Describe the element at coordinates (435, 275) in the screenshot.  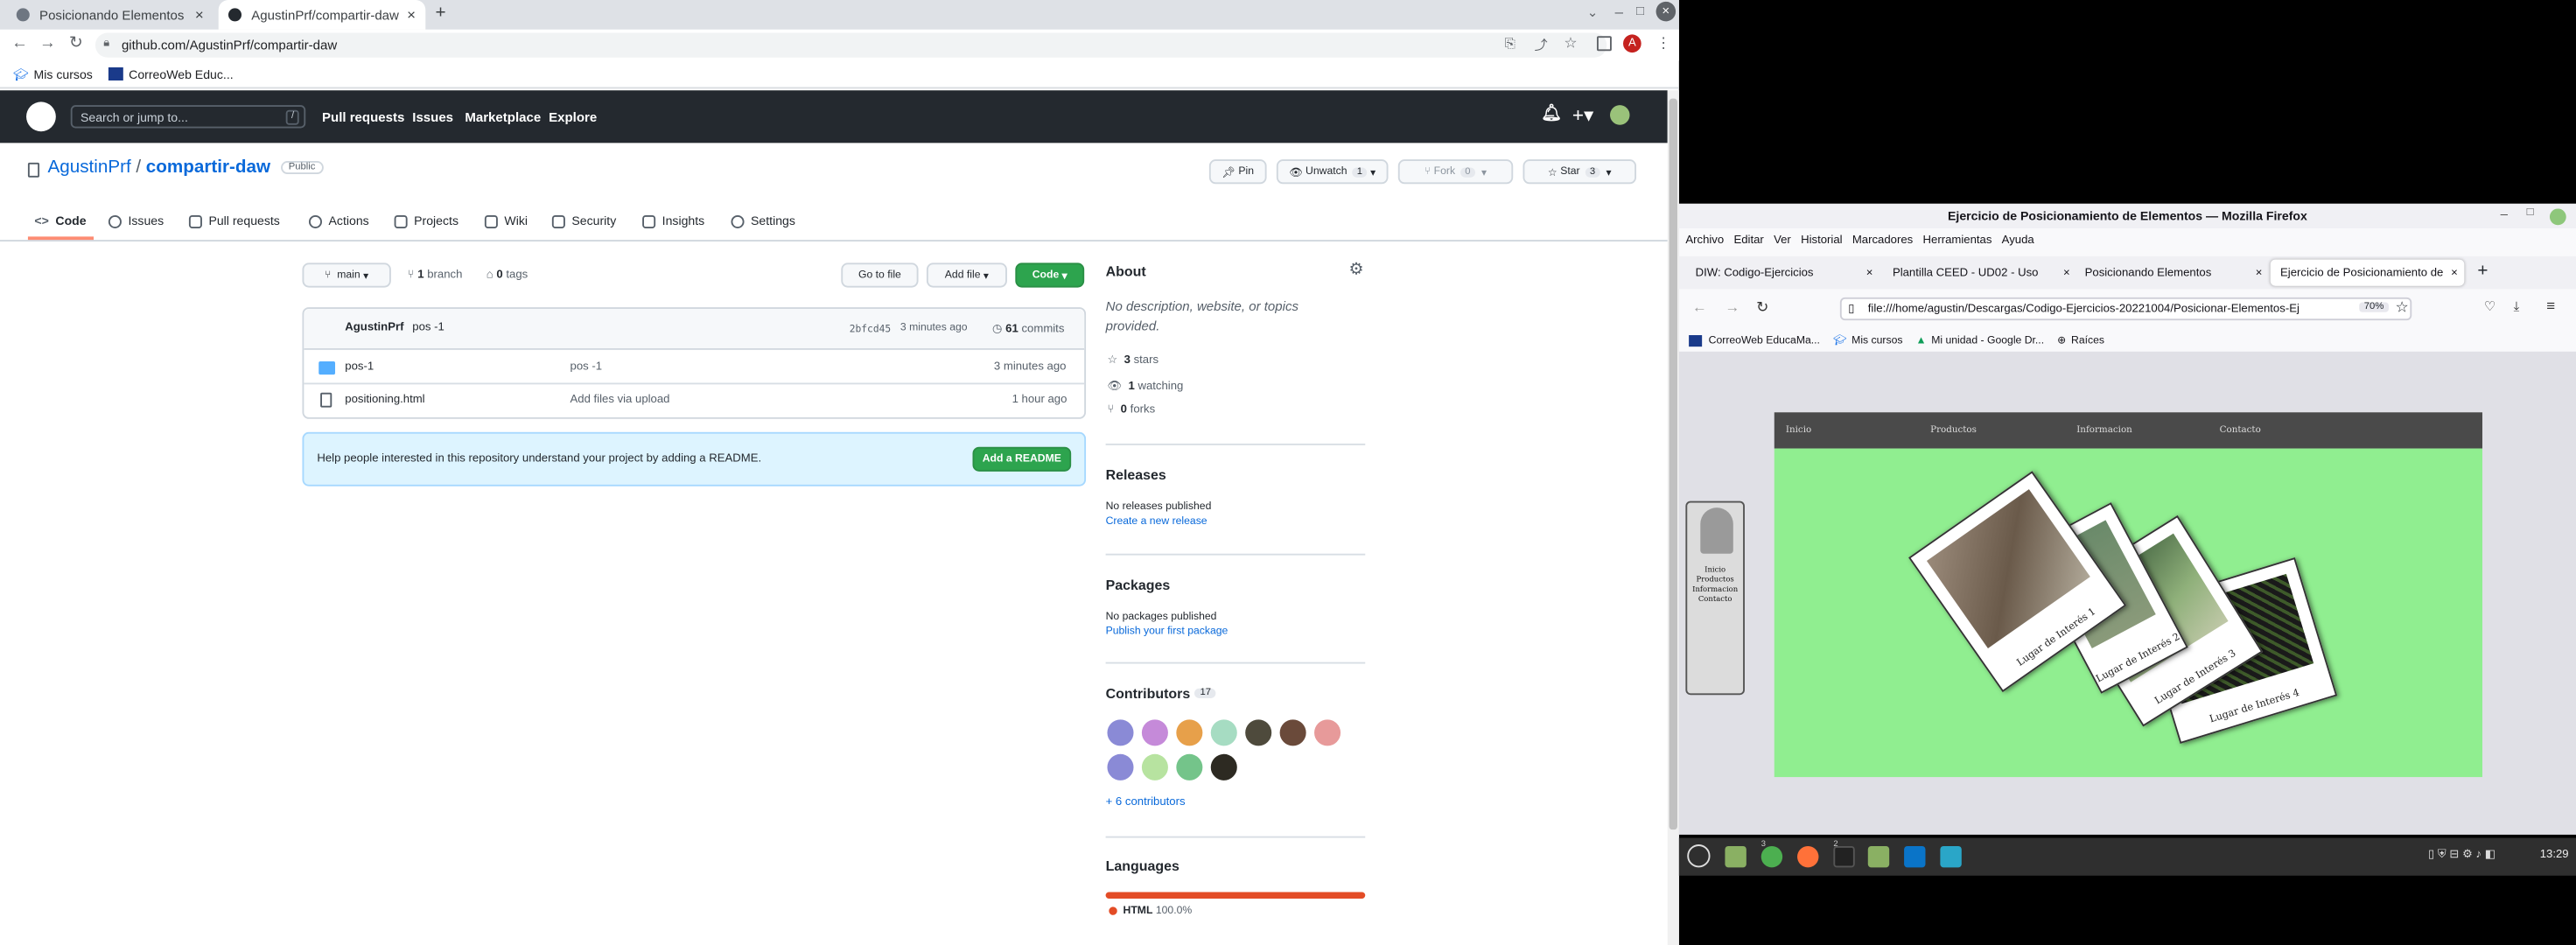
I see `branches-link: ⑂ 1 branch` at that location.